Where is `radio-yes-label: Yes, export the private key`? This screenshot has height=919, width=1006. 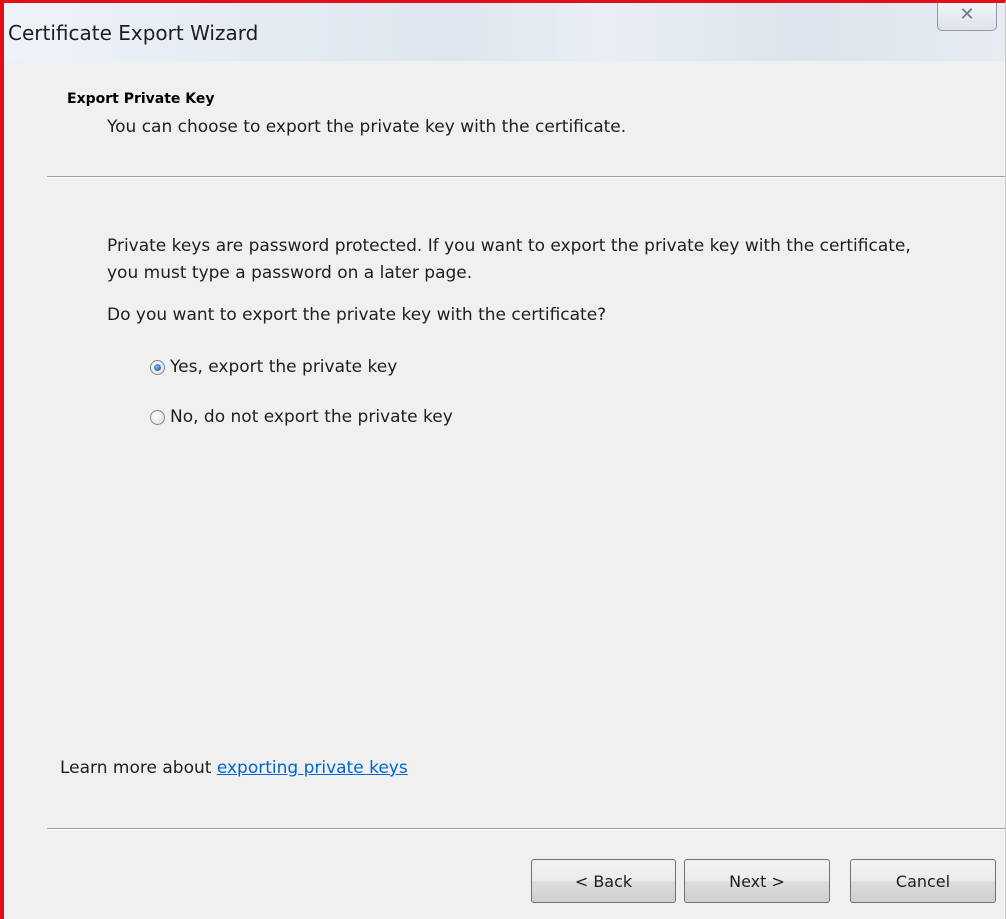
radio-yes-label: Yes, export the private key is located at coordinates (283, 367).